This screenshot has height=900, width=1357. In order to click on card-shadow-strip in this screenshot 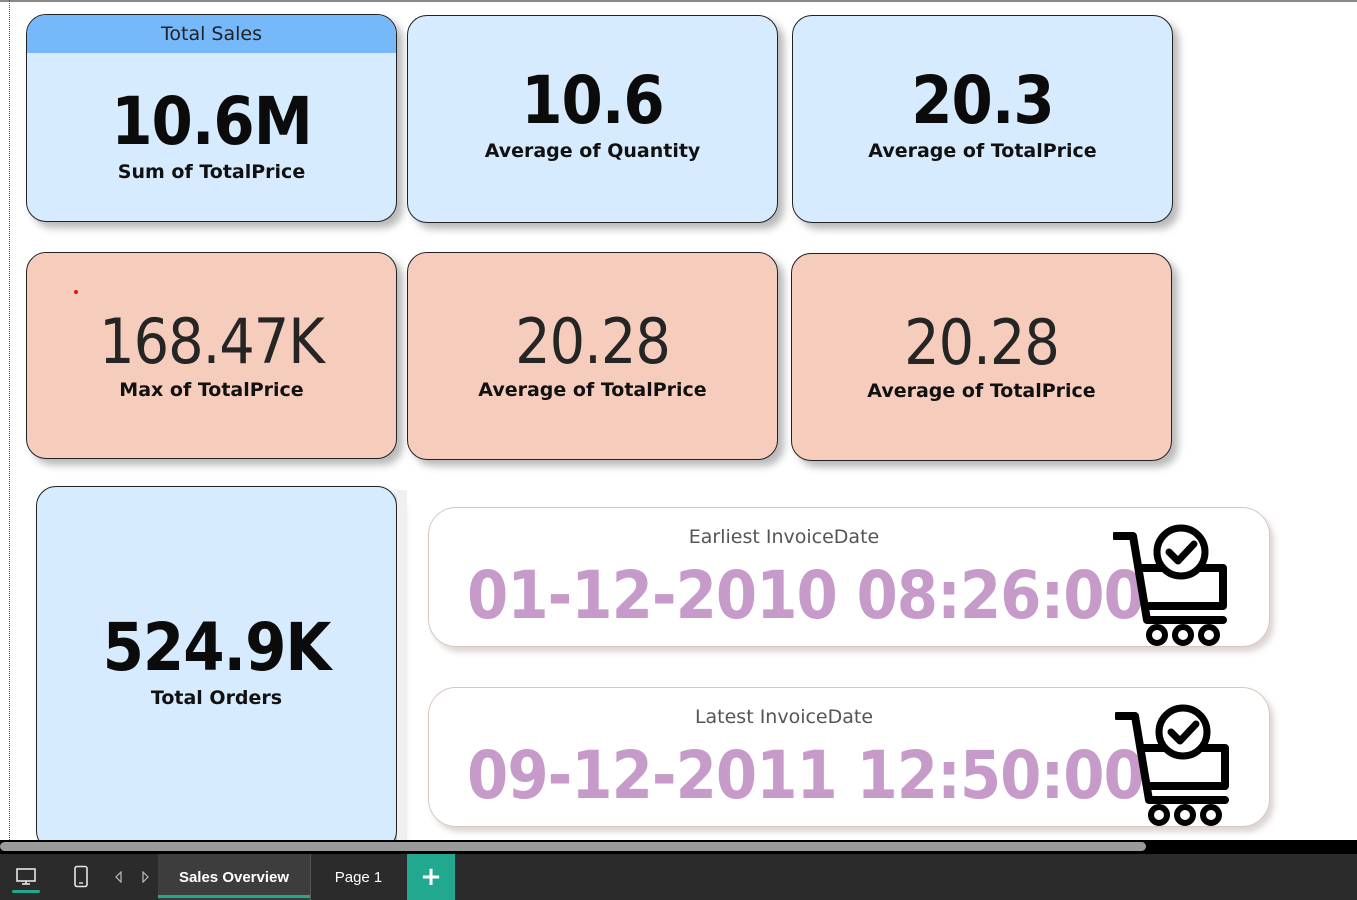, I will do `click(402, 665)`.